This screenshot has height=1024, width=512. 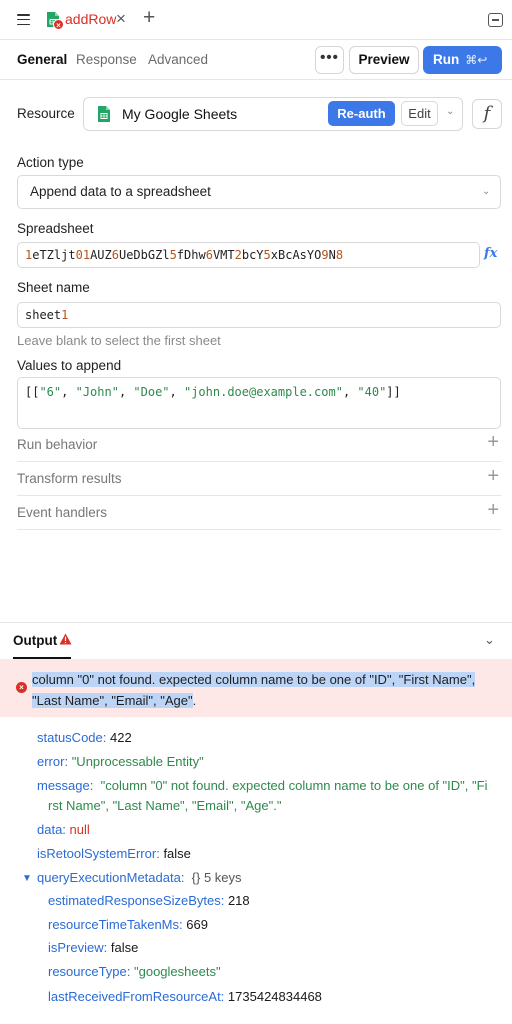 I want to click on menu-icon, so click(x=23, y=19).